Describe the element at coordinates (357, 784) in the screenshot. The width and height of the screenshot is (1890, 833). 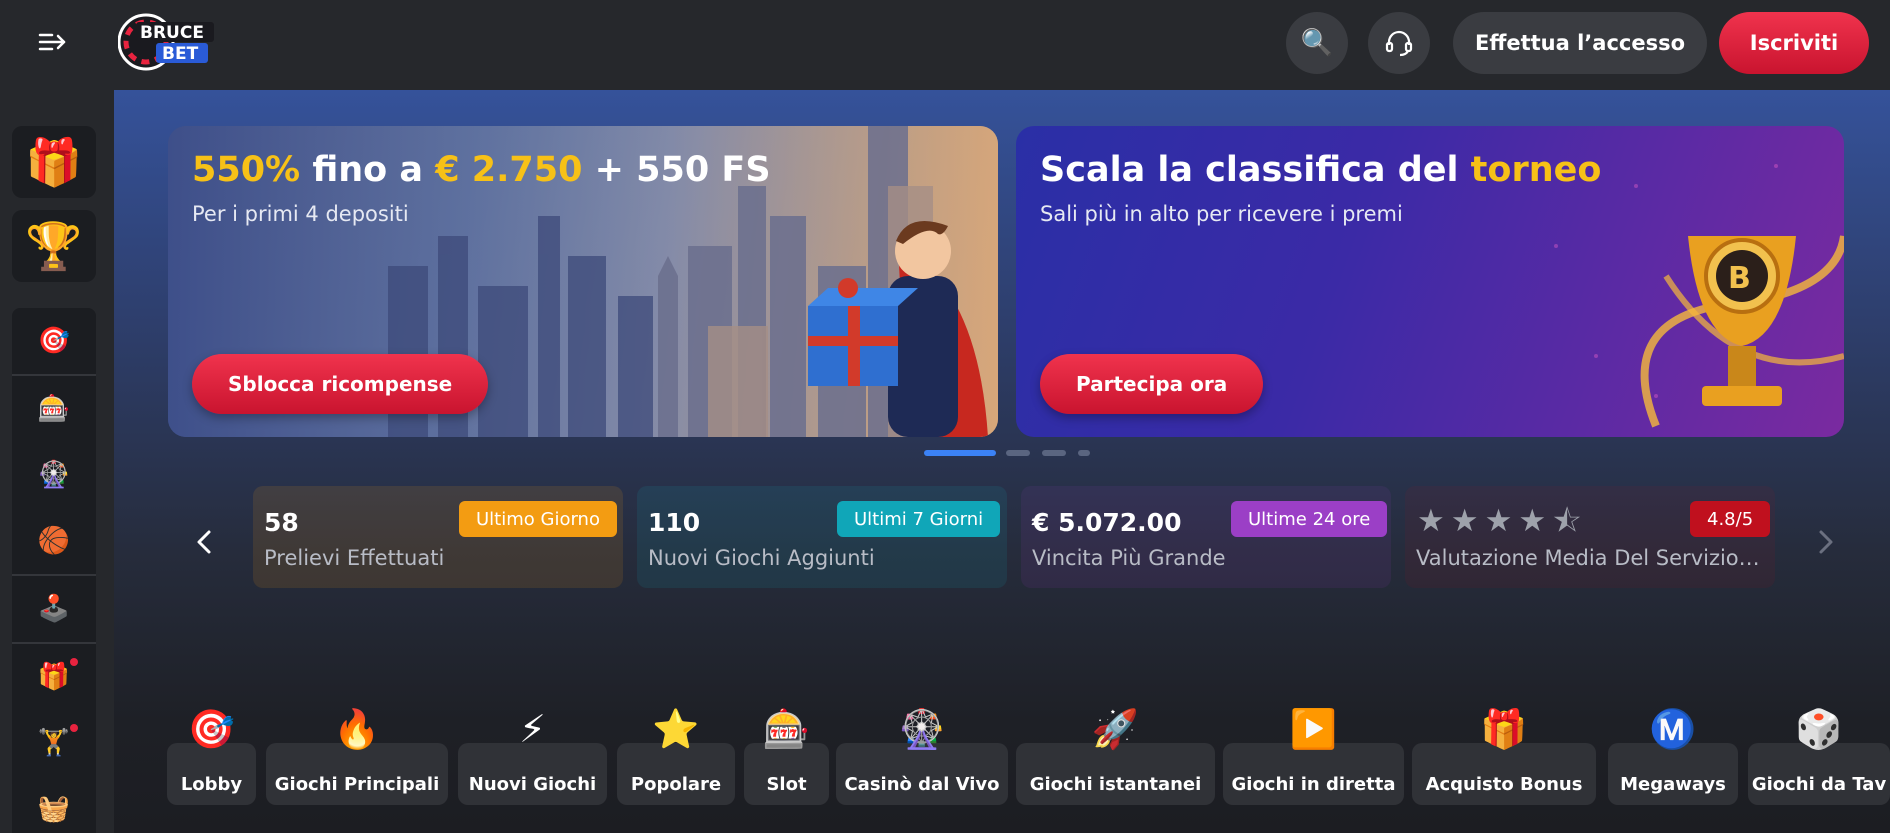
I see `category-label: Giochi Principali` at that location.